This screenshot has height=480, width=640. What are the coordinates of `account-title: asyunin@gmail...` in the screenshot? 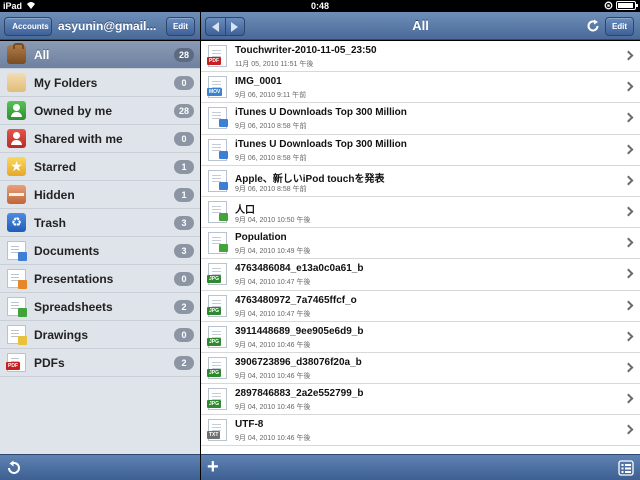 It's located at (107, 26).